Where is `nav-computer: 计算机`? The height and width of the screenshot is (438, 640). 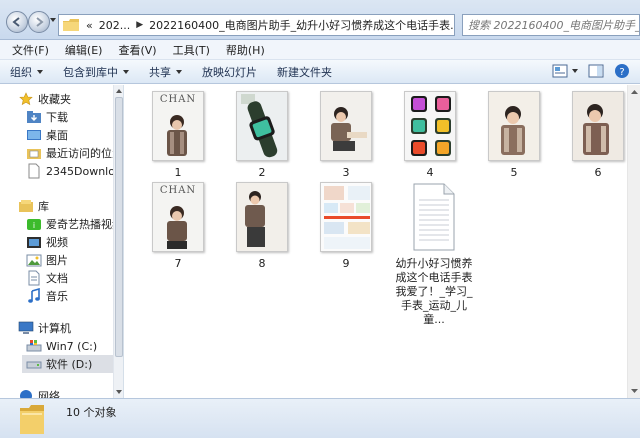
nav-computer: 计算机 is located at coordinates (70, 328).